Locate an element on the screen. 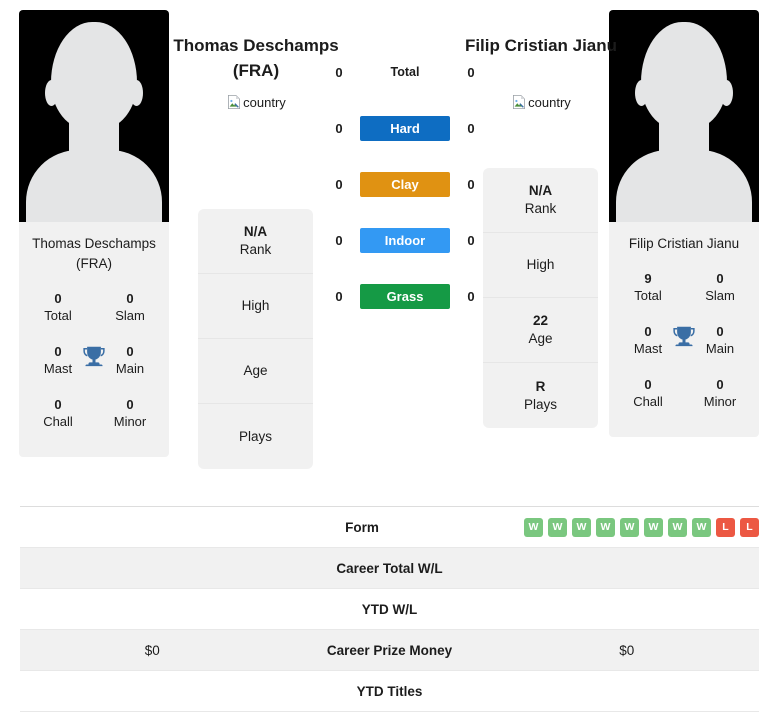 Image resolution: width=779 pixels, height=719 pixels. info-rank-right: N/A Rank is located at coordinates (540, 200).